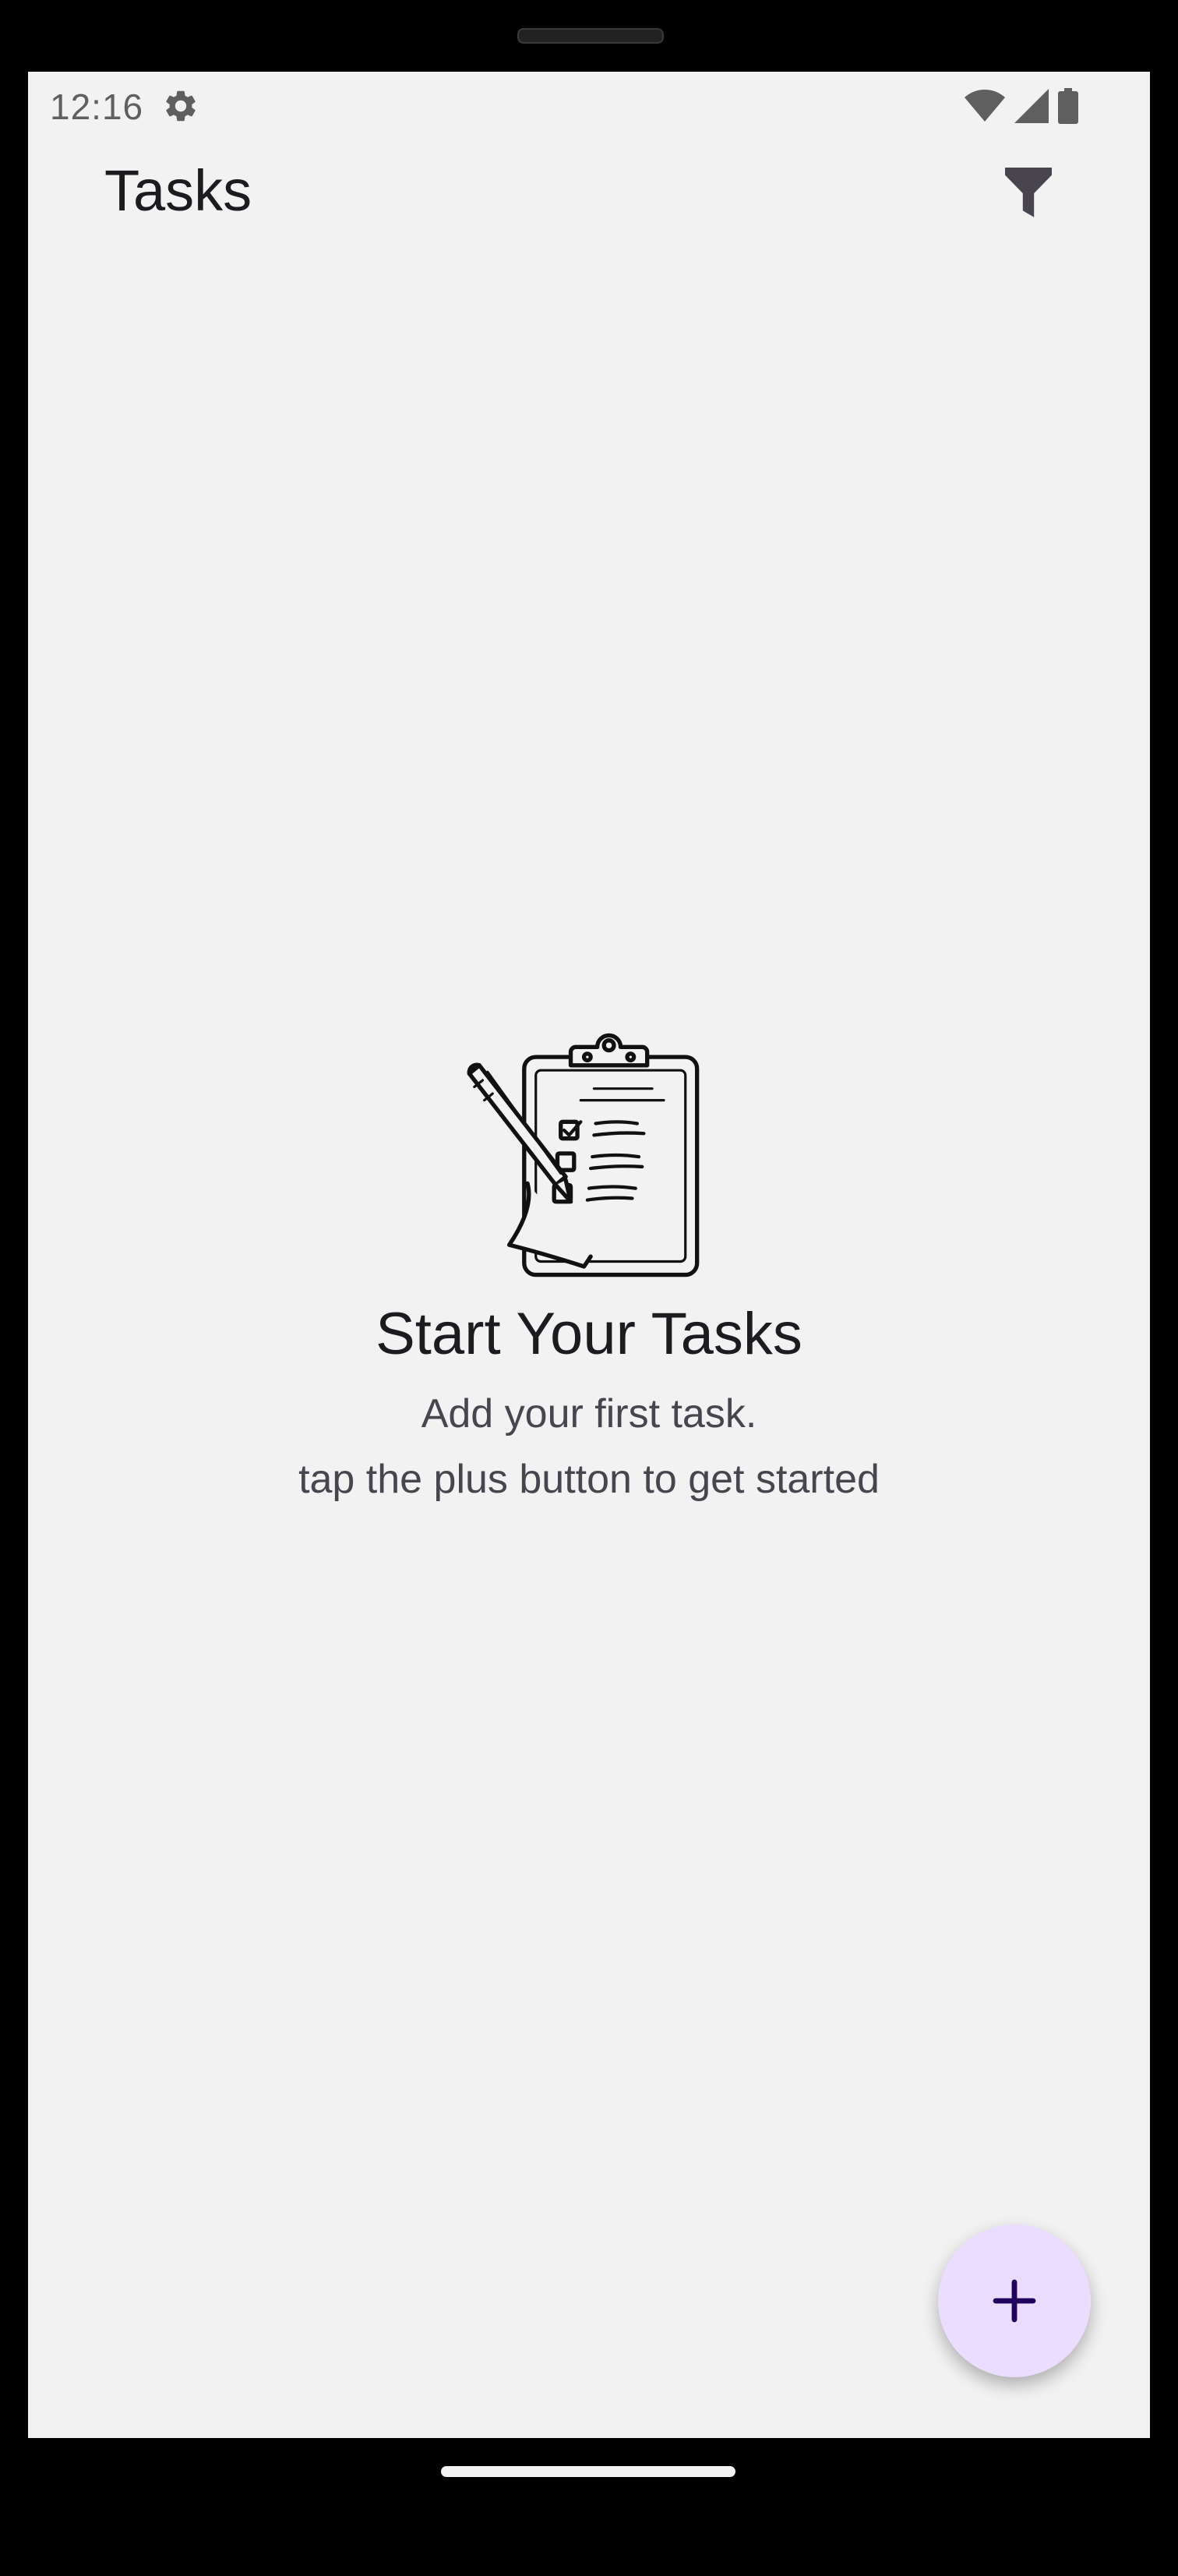 Image resolution: width=1178 pixels, height=2576 pixels. I want to click on empty-state-subtitle-line2: tap the plus button to get started, so click(589, 1479).